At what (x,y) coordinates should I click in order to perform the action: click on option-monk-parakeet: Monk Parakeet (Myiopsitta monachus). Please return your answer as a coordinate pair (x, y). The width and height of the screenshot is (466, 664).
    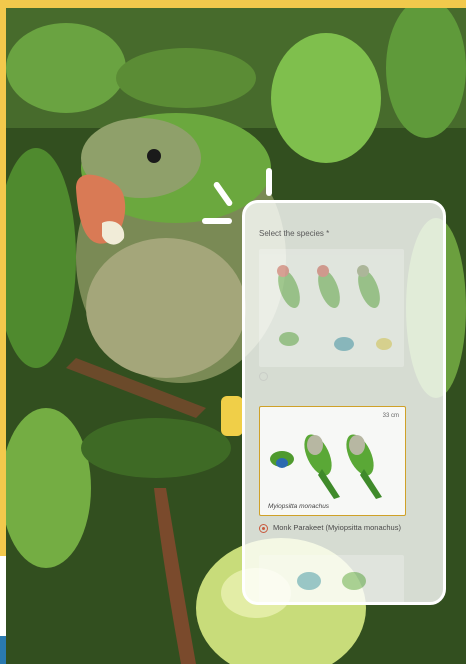
    Looking at the image, I should click on (339, 528).